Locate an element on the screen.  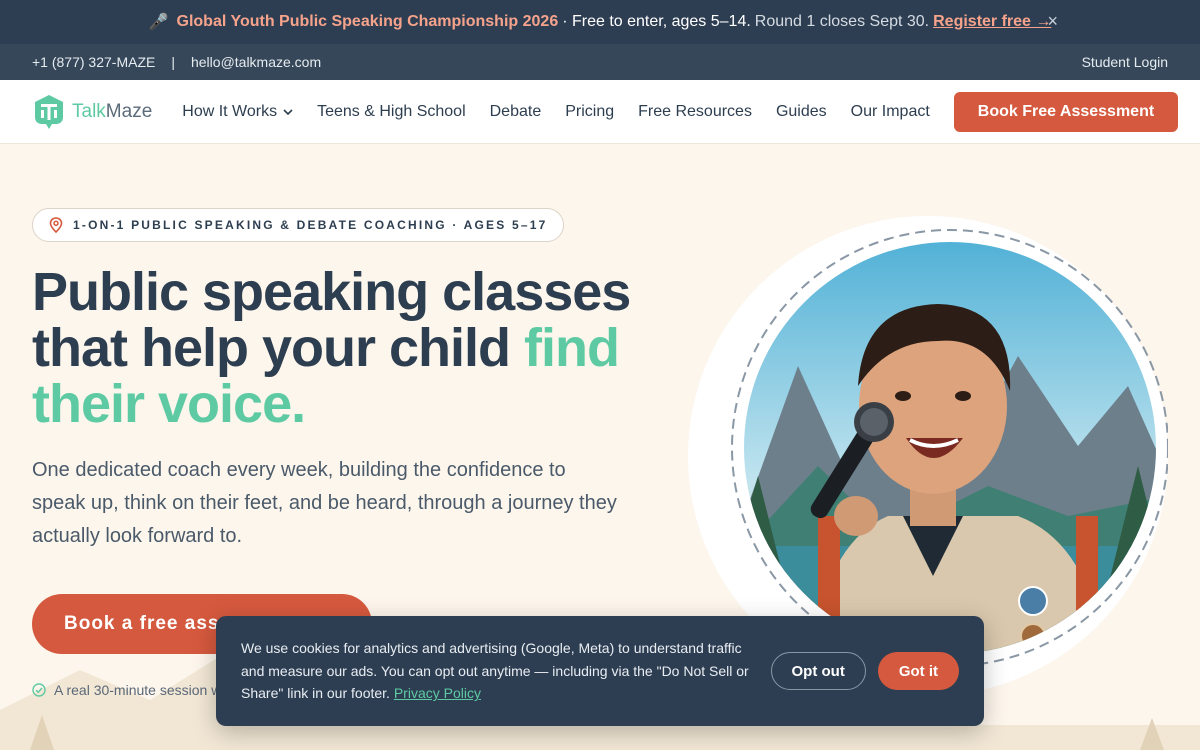
logo-text-maze: Maze is located at coordinates (129, 111).